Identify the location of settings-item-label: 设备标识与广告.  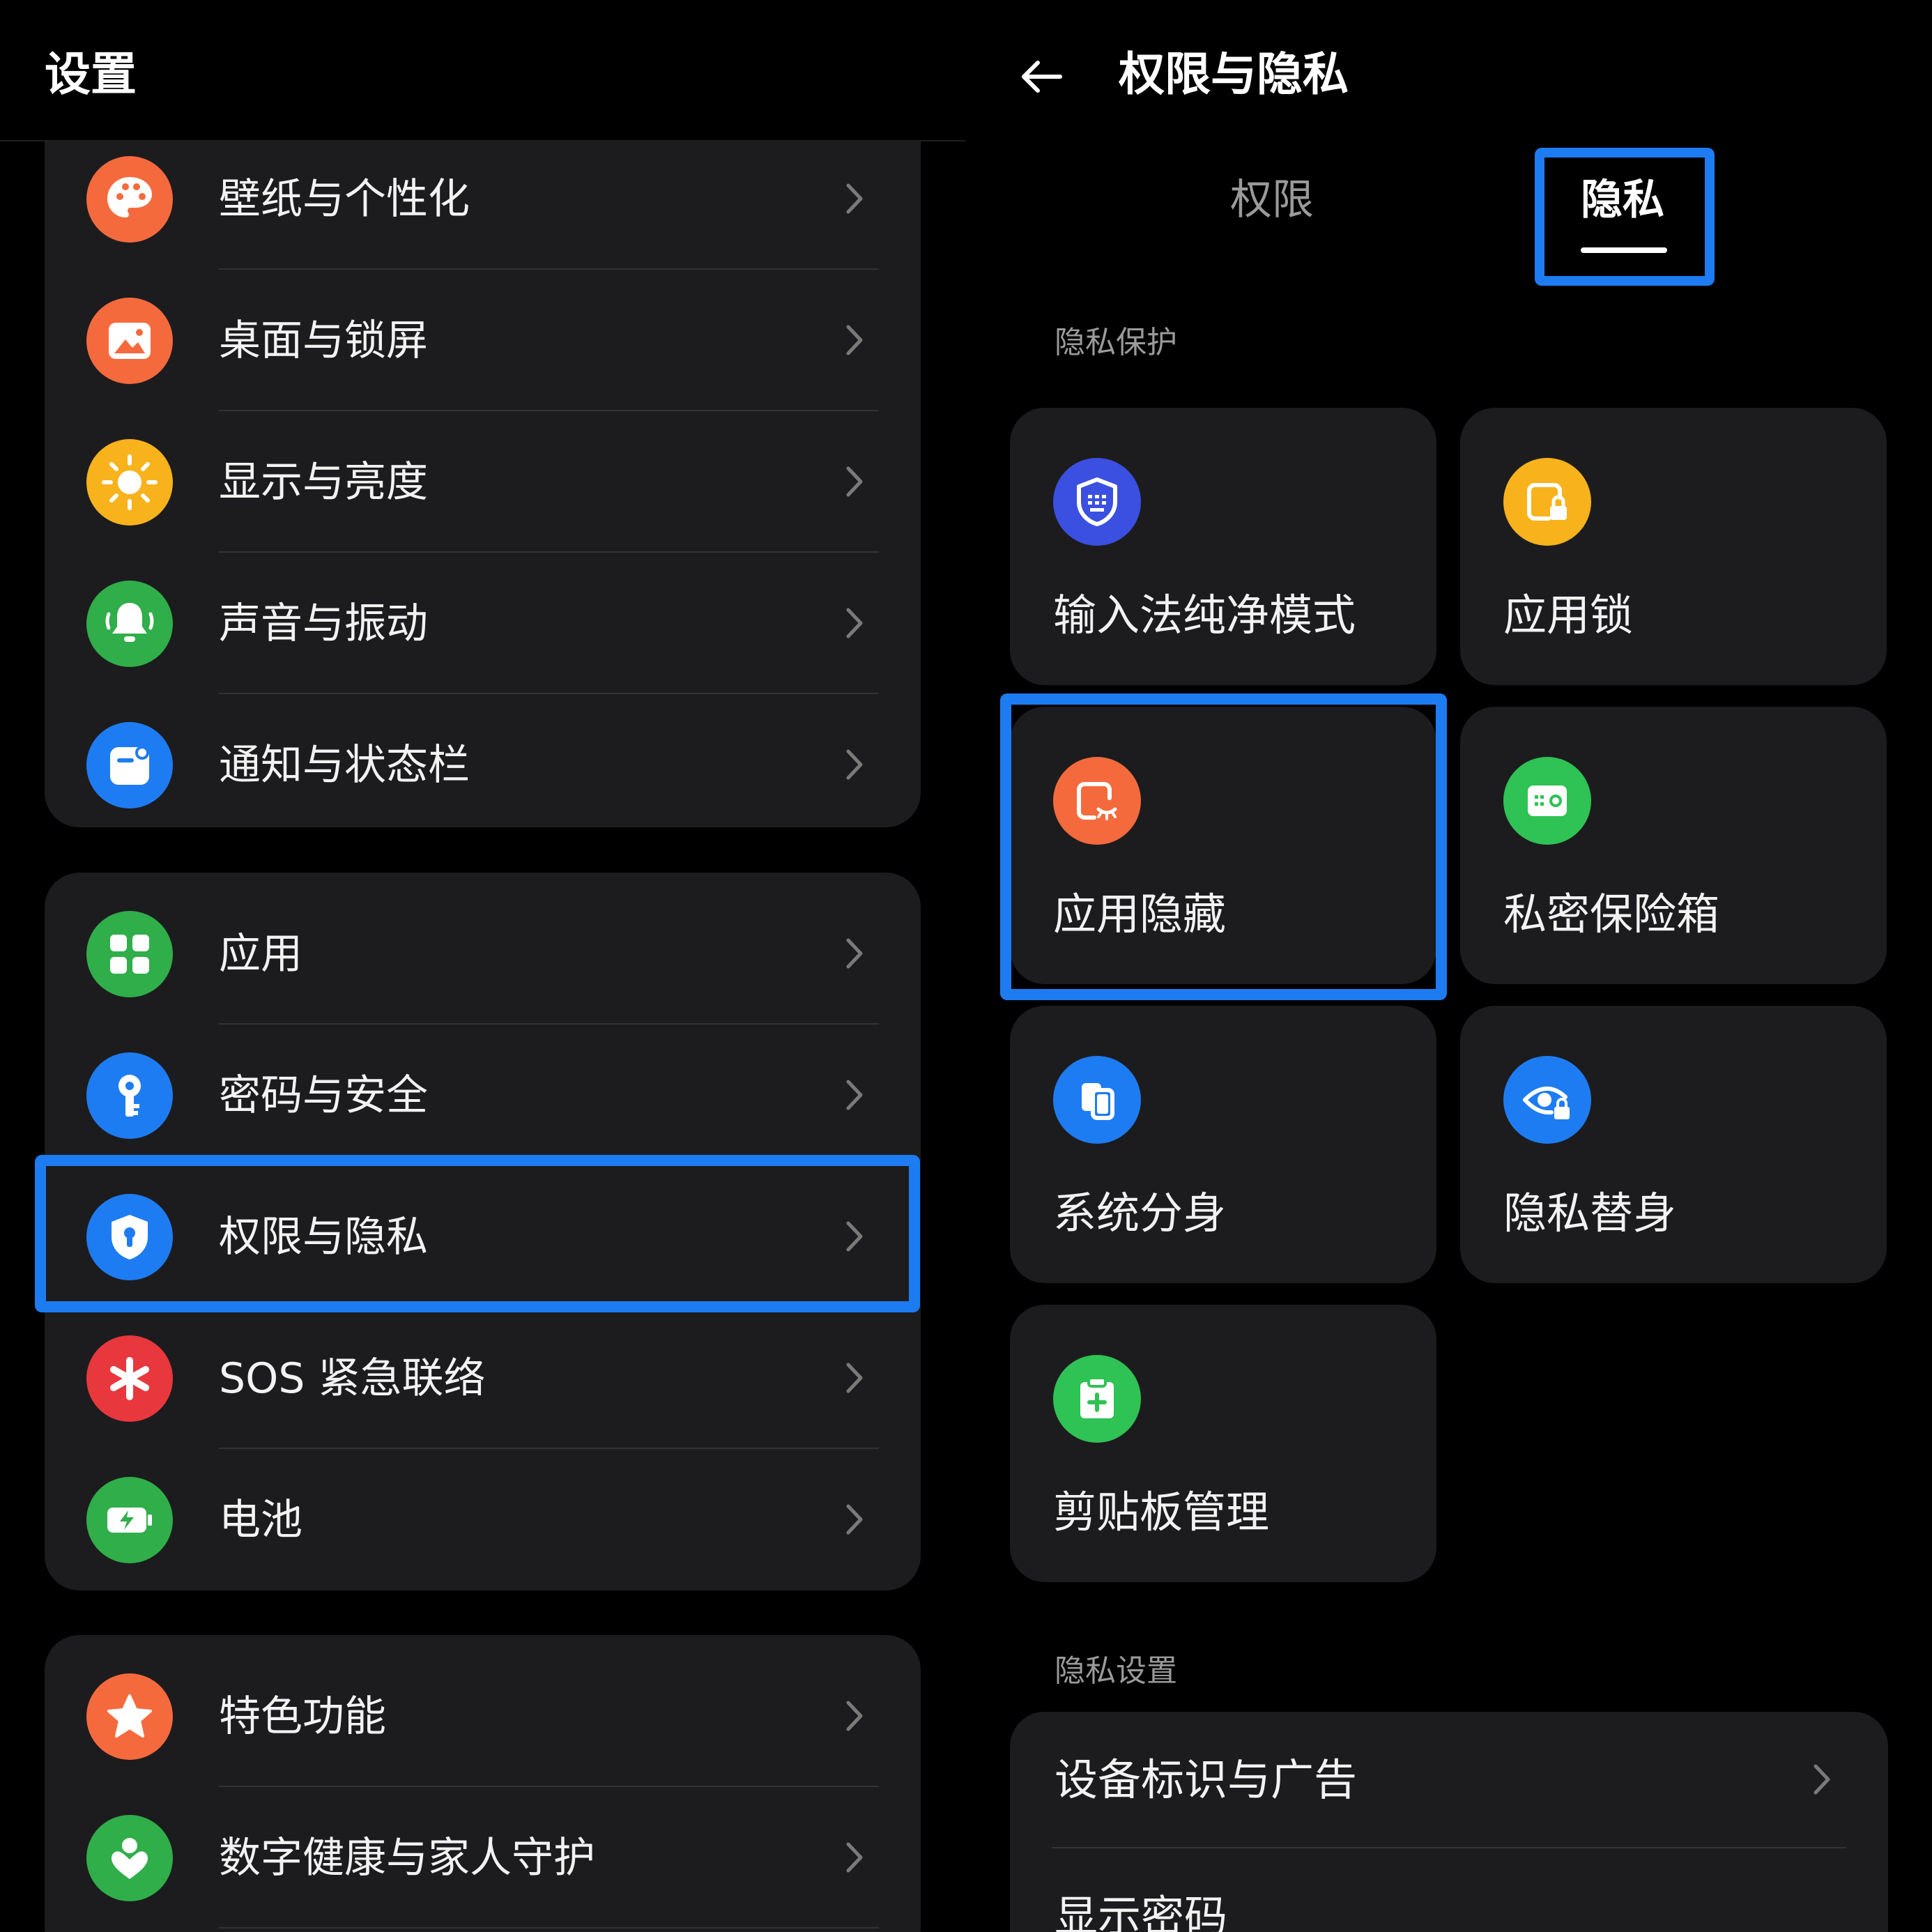
(1206, 1779).